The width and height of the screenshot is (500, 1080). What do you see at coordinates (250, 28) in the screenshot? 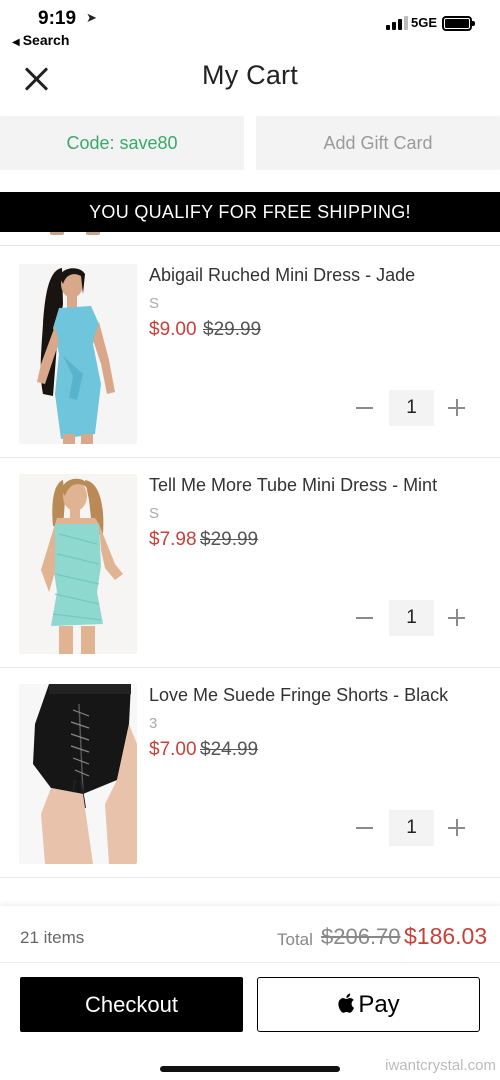
I see `status-bar: 9:19 ➤ ◀ Search 5GE` at bounding box center [250, 28].